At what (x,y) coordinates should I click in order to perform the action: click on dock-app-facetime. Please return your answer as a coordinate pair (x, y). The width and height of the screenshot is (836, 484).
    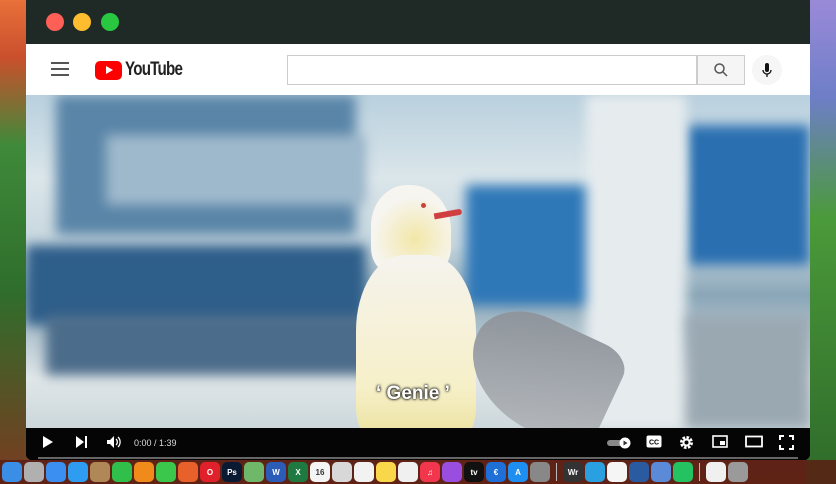
    Looking at the image, I should click on (122, 472).